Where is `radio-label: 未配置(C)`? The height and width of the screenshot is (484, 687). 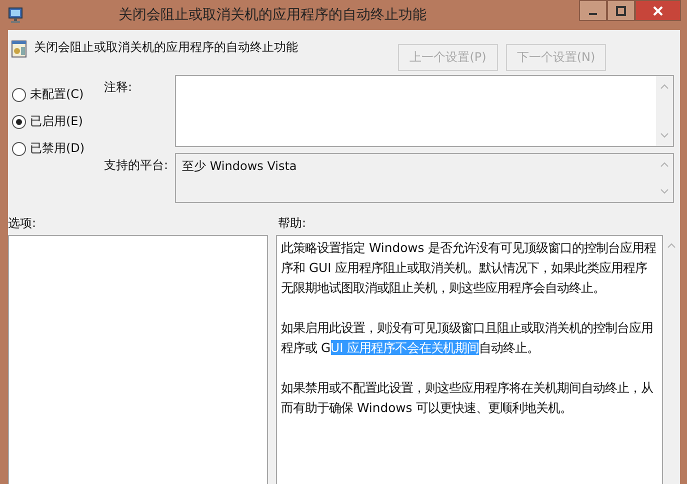 radio-label: 未配置(C) is located at coordinates (57, 94).